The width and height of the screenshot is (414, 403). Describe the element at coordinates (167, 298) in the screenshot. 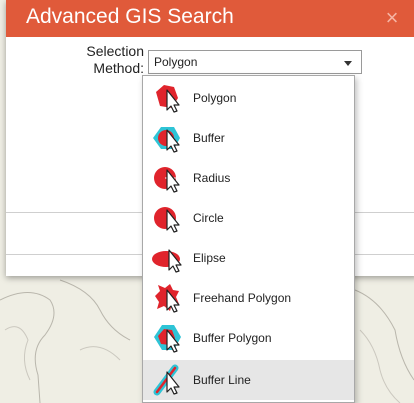

I see `freehand-polygon-select-icon` at that location.